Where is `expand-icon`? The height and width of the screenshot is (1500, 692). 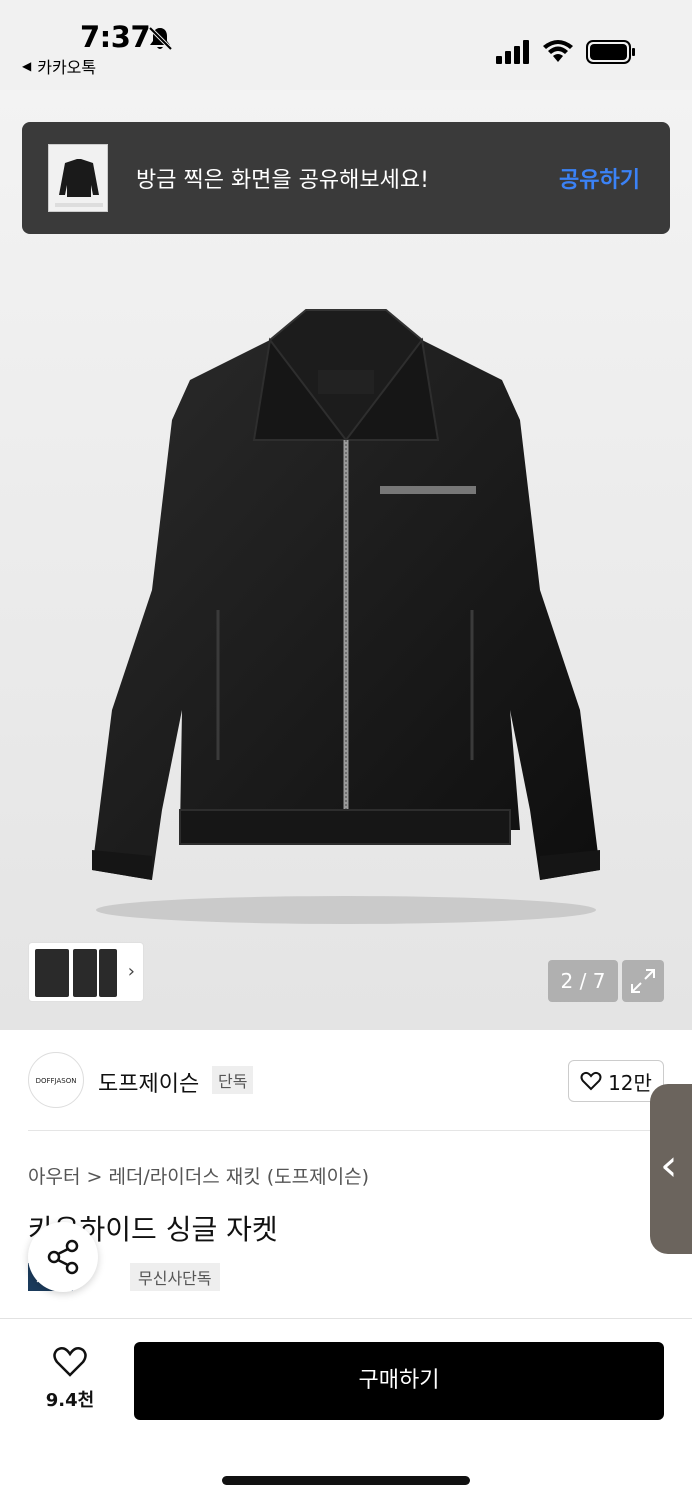 expand-icon is located at coordinates (643, 981).